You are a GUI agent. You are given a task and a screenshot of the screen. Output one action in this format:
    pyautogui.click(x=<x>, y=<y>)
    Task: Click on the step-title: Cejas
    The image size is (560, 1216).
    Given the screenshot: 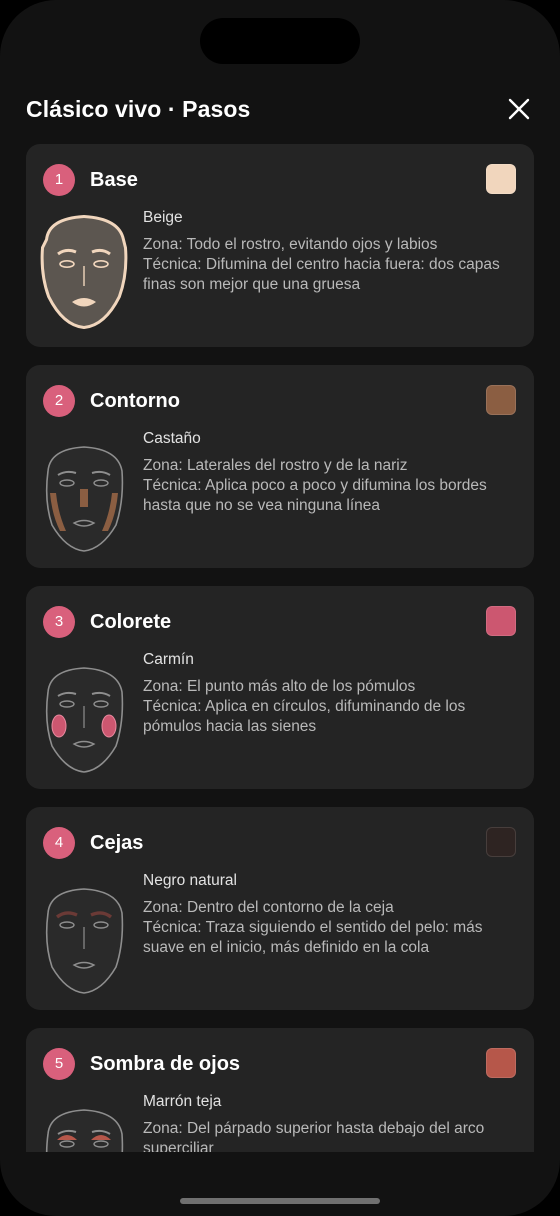 What is the action you would take?
    pyautogui.click(x=117, y=843)
    